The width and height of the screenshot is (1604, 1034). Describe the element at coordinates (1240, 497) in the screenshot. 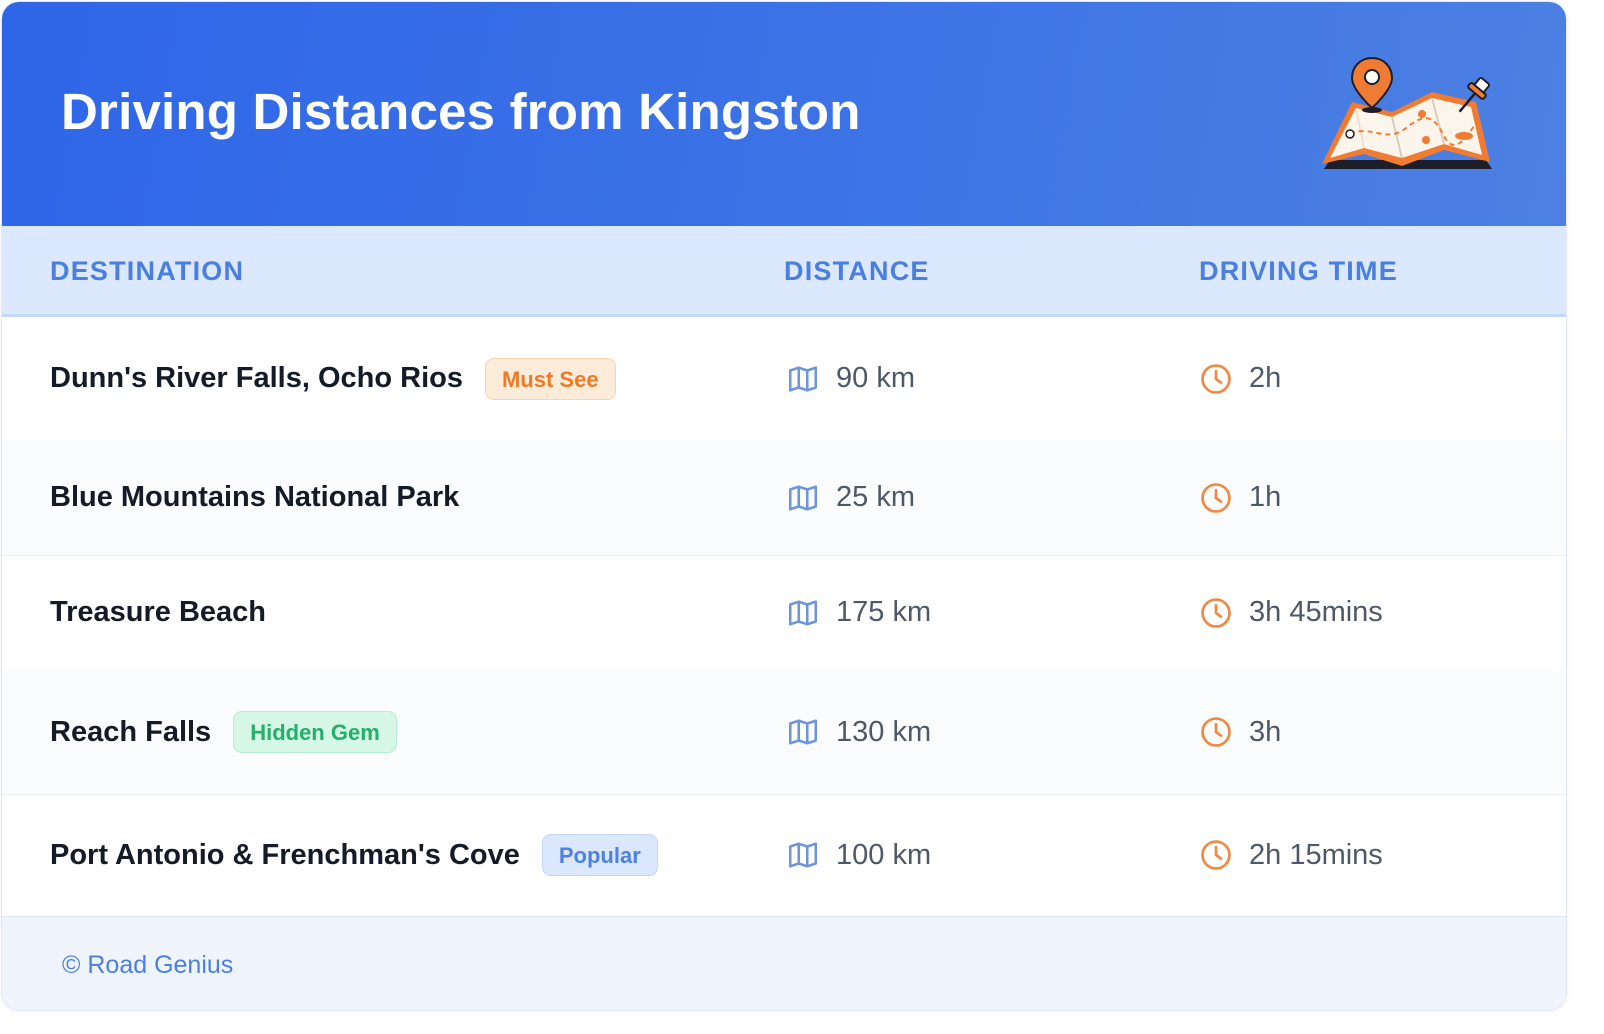

I see `driving-time-cell: 1h` at that location.